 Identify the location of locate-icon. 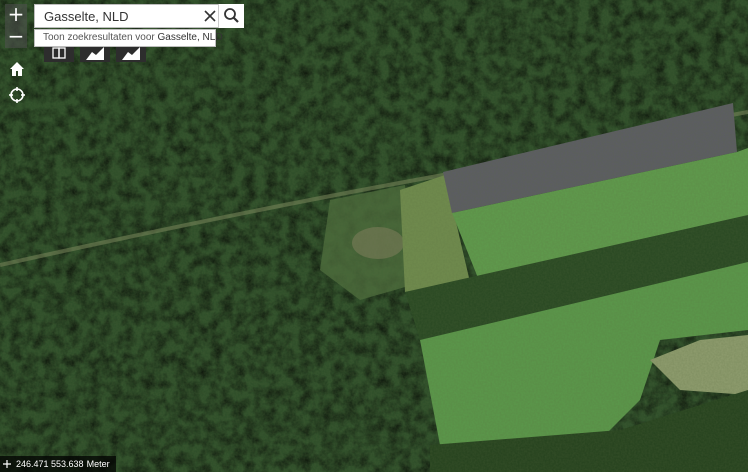
(17, 95).